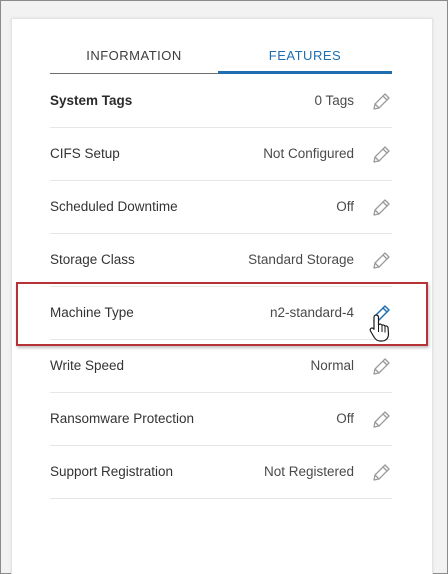 The image size is (448, 574). What do you see at coordinates (221, 207) in the screenshot?
I see `row-scheduled-downtime: Scheduled Downtime Off` at bounding box center [221, 207].